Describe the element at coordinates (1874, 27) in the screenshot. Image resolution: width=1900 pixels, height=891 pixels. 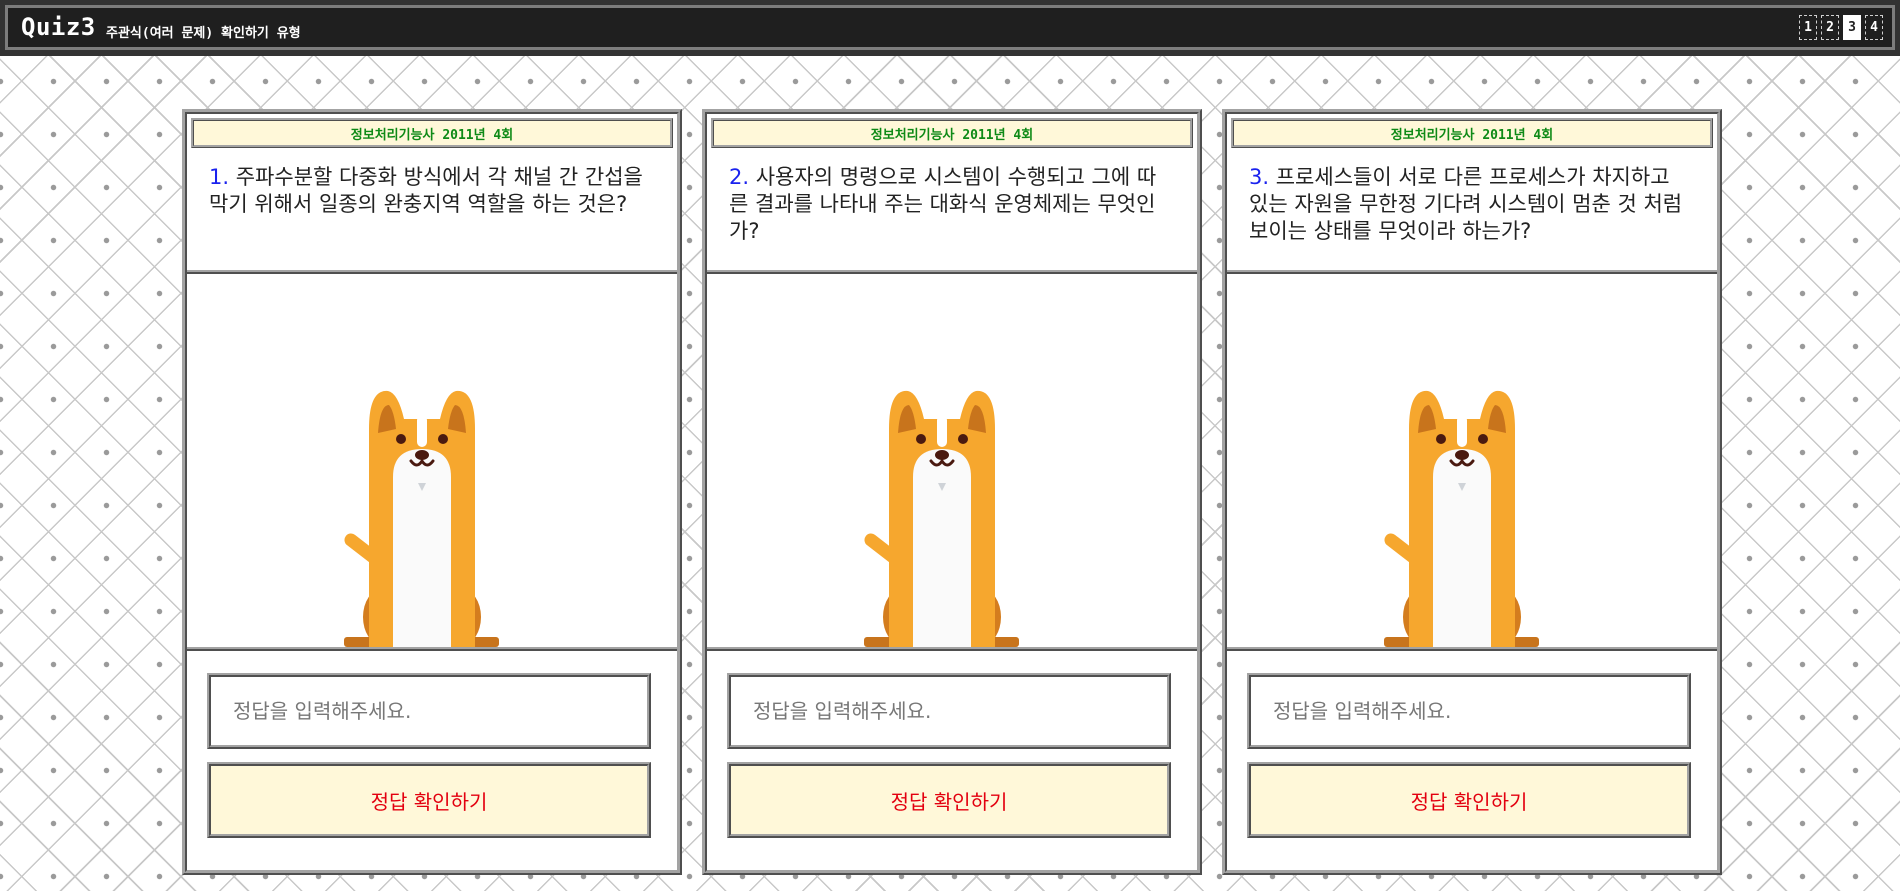
I see `page-4-button: 4` at that location.